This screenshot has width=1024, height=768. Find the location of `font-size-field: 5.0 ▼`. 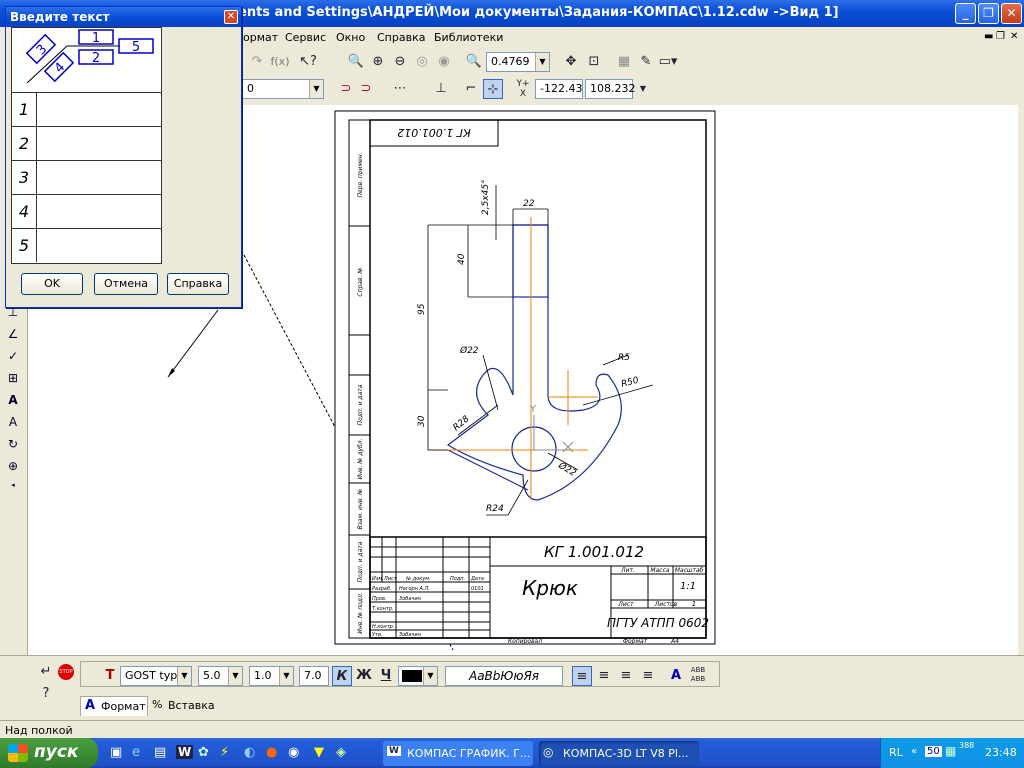

font-size-field: 5.0 ▼ is located at coordinates (220, 676).